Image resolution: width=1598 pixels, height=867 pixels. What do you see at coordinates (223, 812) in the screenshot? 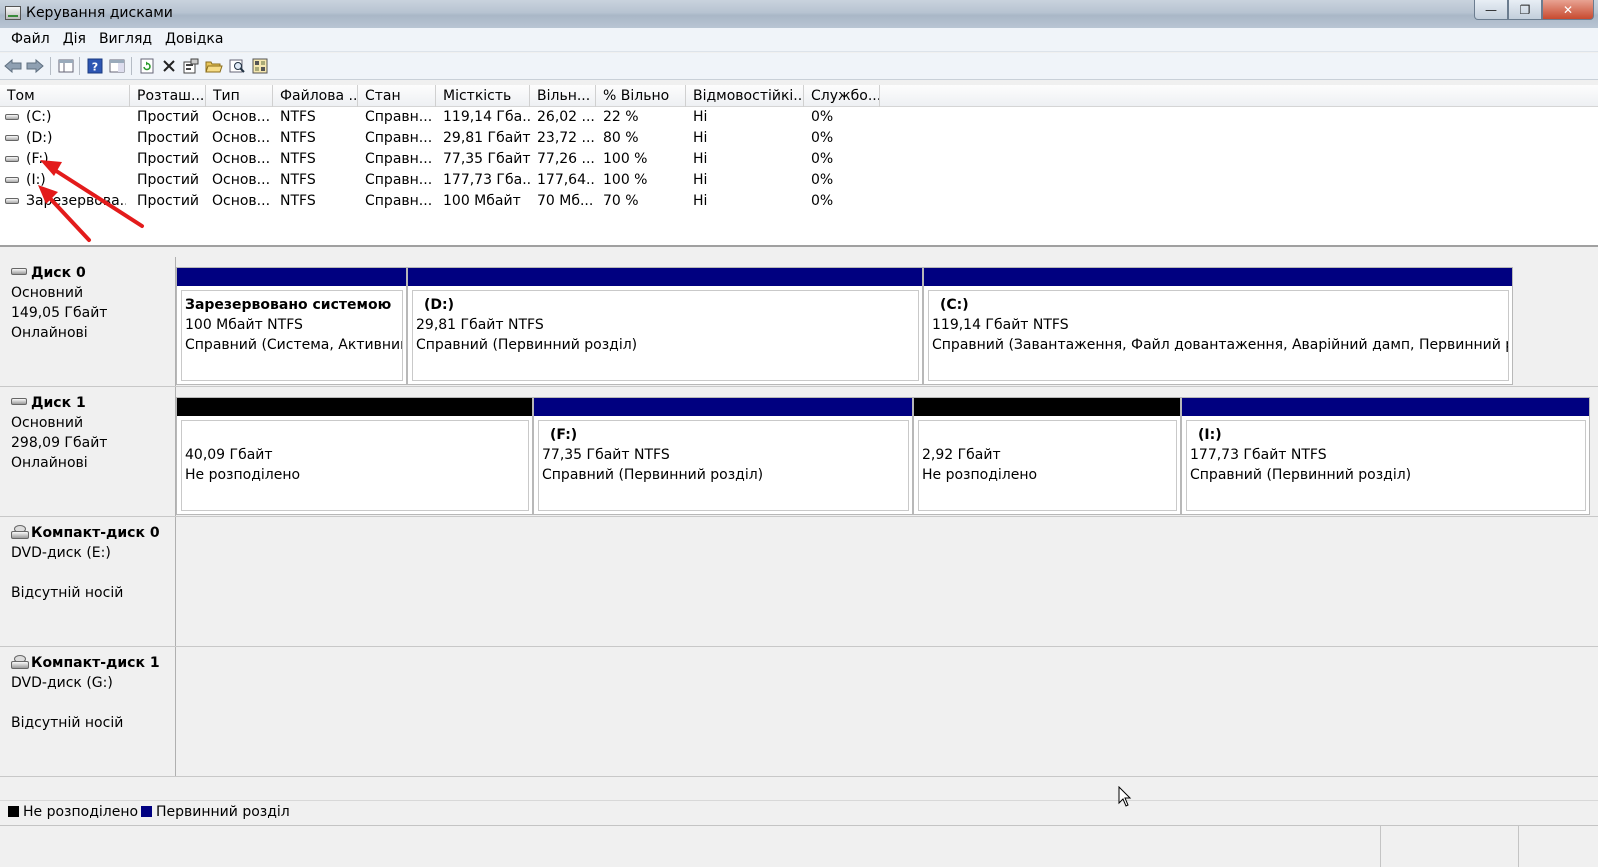
I see `legend-label-primary: Первинний розділ` at bounding box center [223, 812].